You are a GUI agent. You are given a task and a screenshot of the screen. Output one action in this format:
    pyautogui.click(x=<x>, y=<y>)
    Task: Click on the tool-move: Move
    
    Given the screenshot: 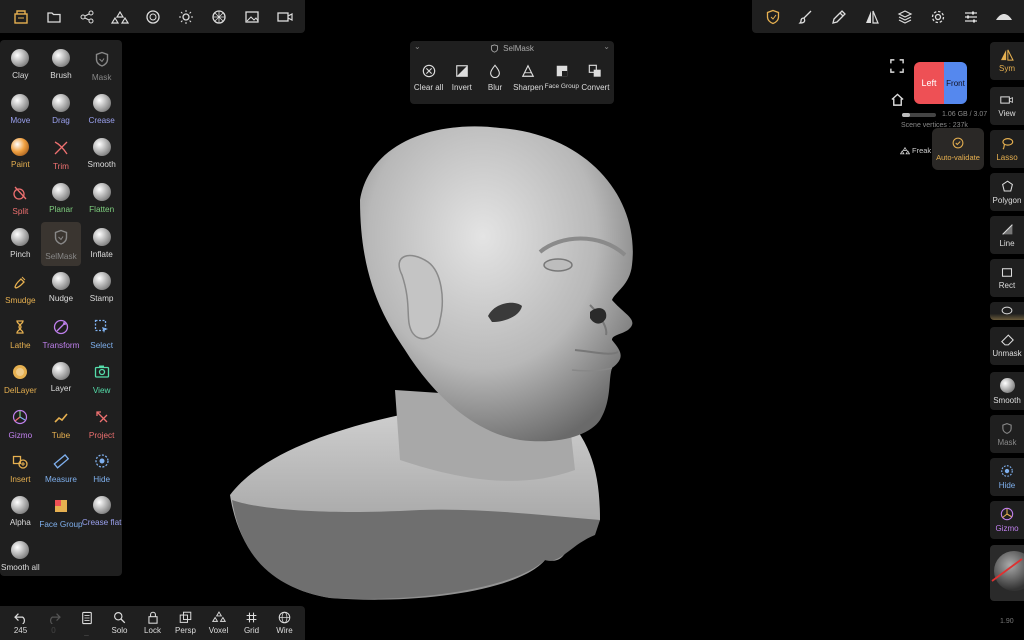 What is the action you would take?
    pyautogui.click(x=20, y=110)
    